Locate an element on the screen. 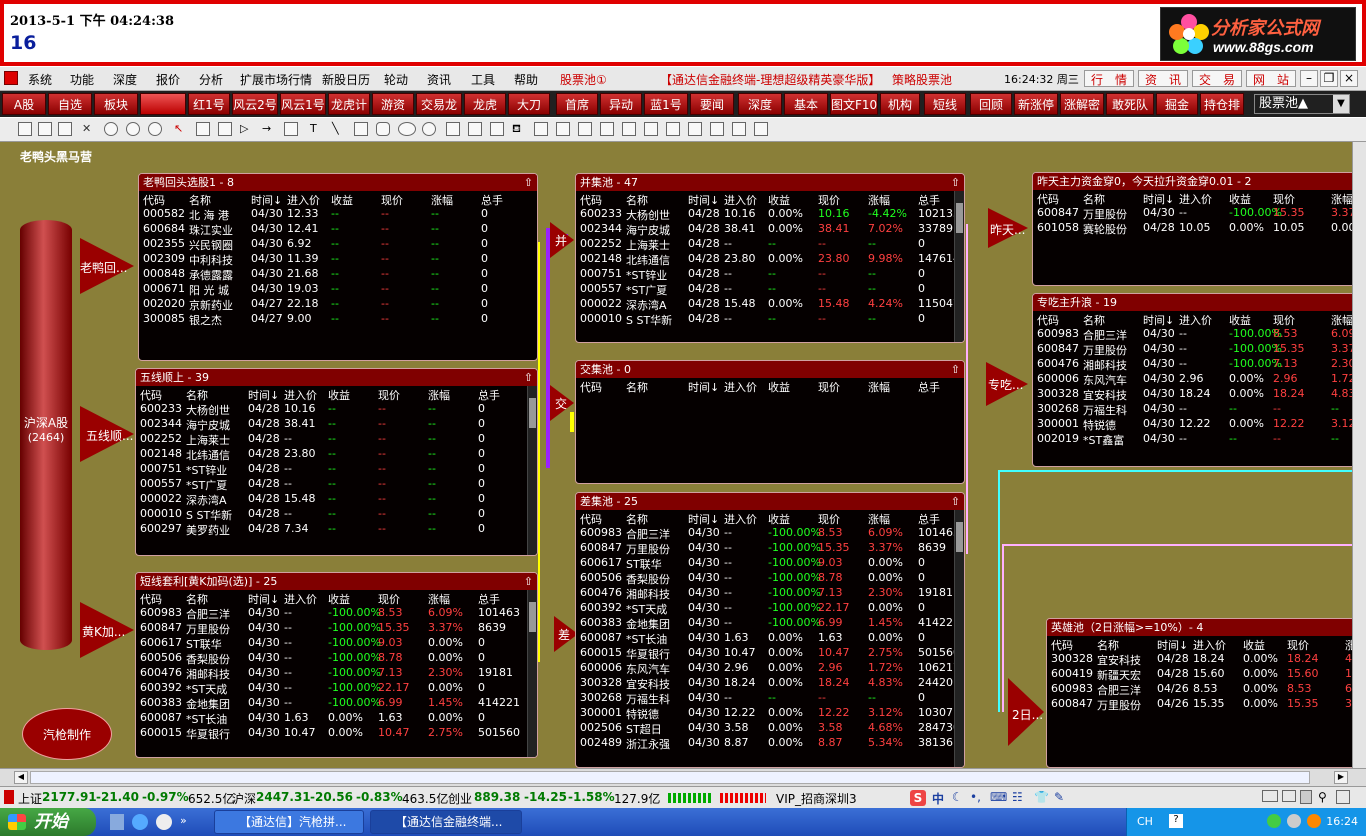 This screenshot has width=1366, height=836. start-button: 开始 is located at coordinates (48, 822).